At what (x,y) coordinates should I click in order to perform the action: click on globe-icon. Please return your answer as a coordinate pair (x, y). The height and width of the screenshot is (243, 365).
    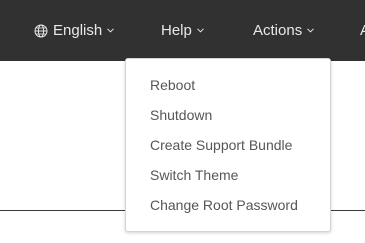
    Looking at the image, I should click on (41, 30).